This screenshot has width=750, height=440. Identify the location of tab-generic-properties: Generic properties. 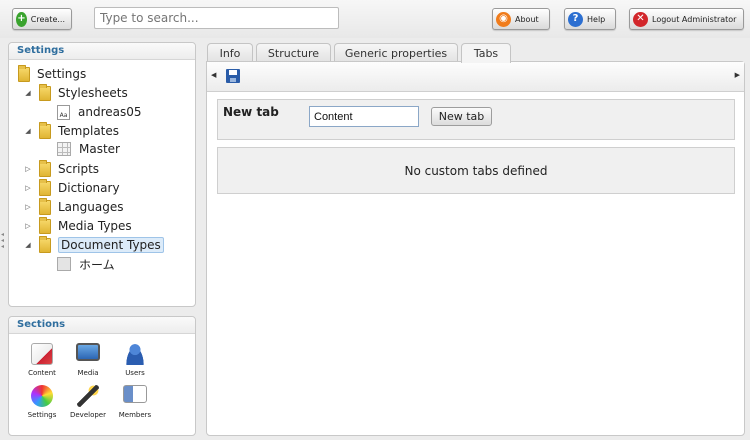
(396, 52).